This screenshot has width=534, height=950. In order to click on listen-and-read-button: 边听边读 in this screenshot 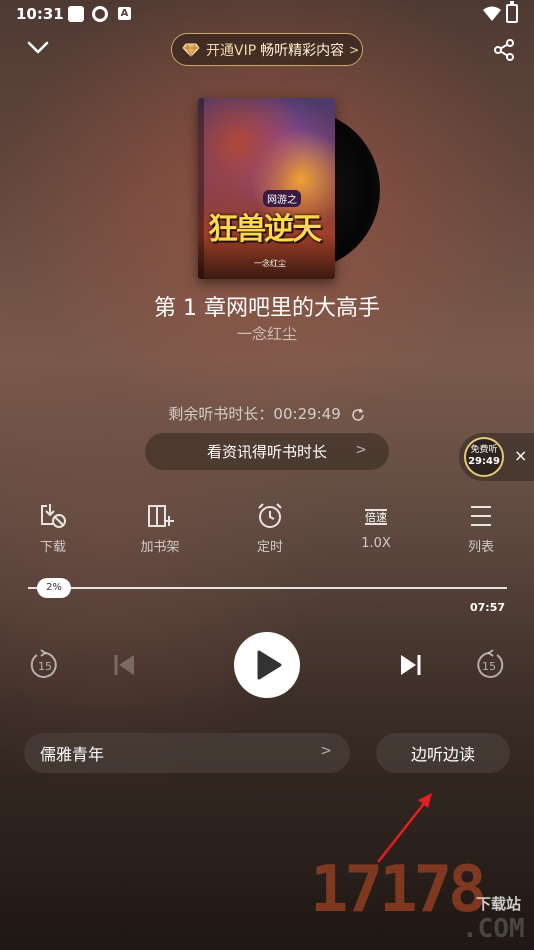, I will do `click(443, 753)`.